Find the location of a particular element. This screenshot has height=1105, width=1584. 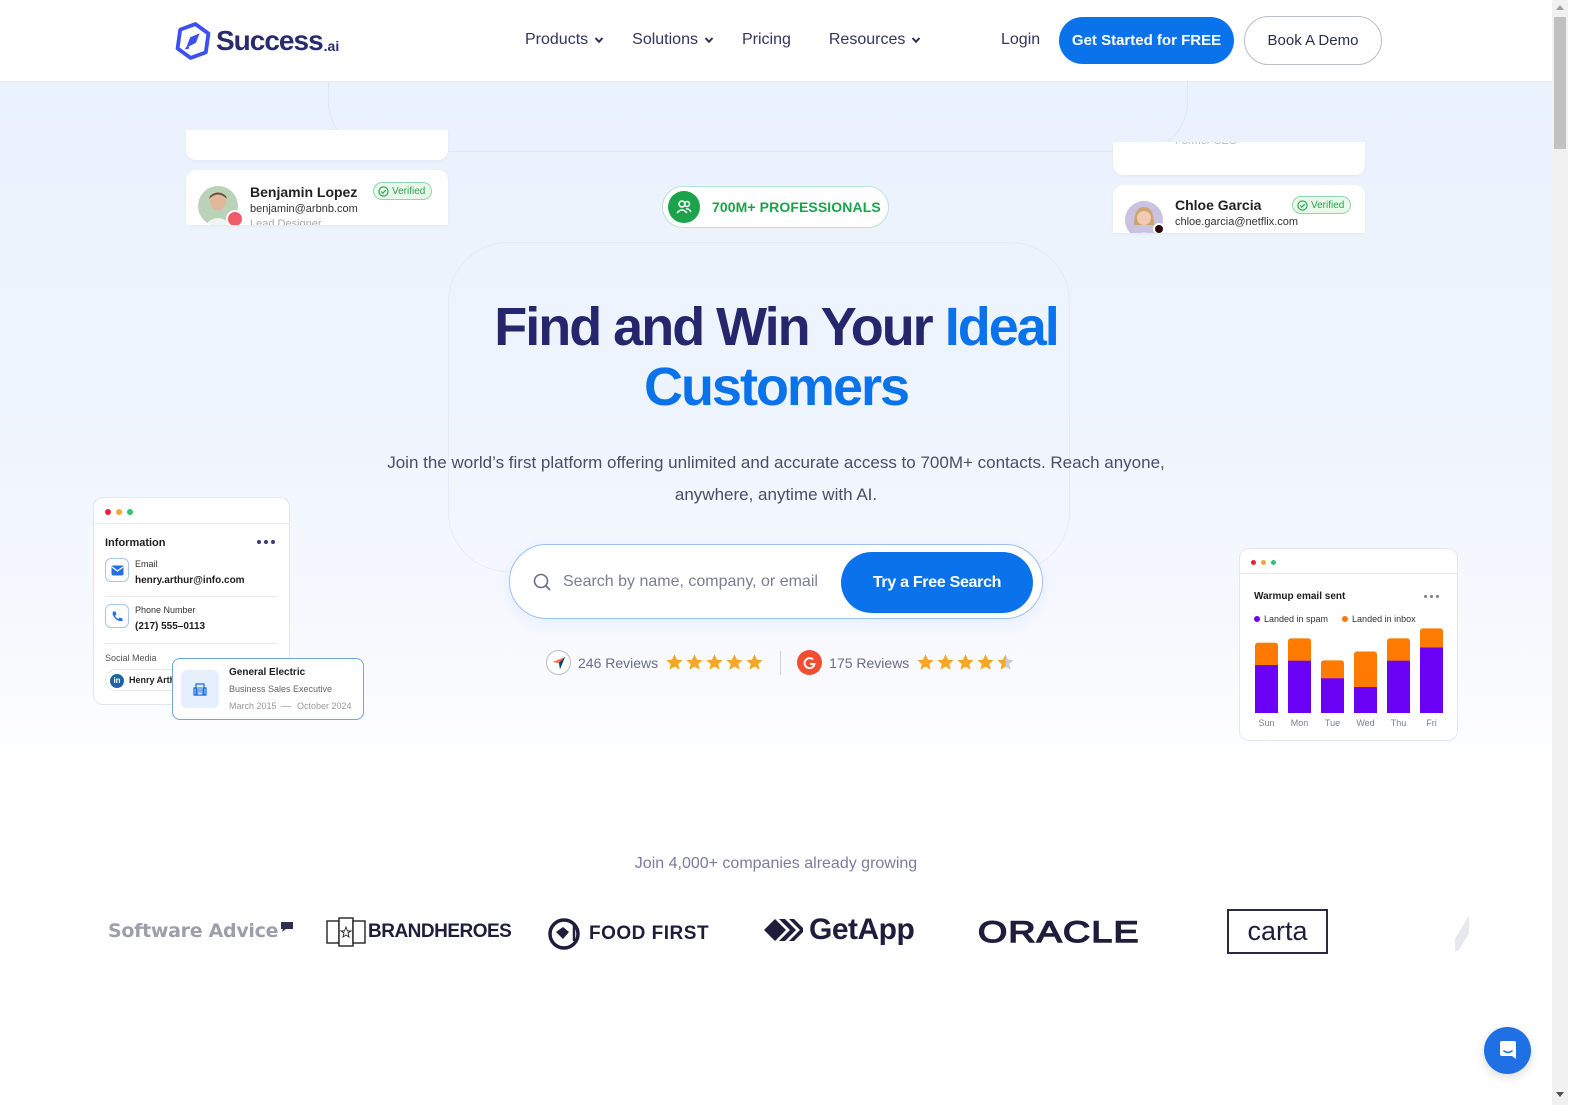

brand-name: carta is located at coordinates (1277, 931).